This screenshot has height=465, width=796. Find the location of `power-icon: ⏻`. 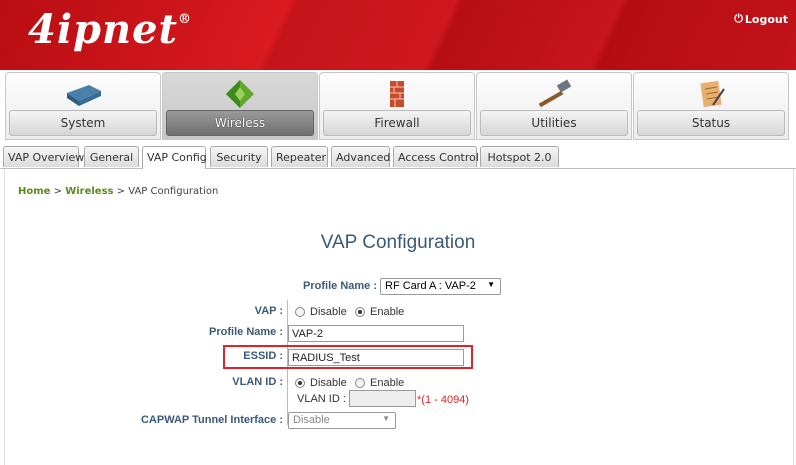

power-icon: ⏻ is located at coordinates (738, 18).